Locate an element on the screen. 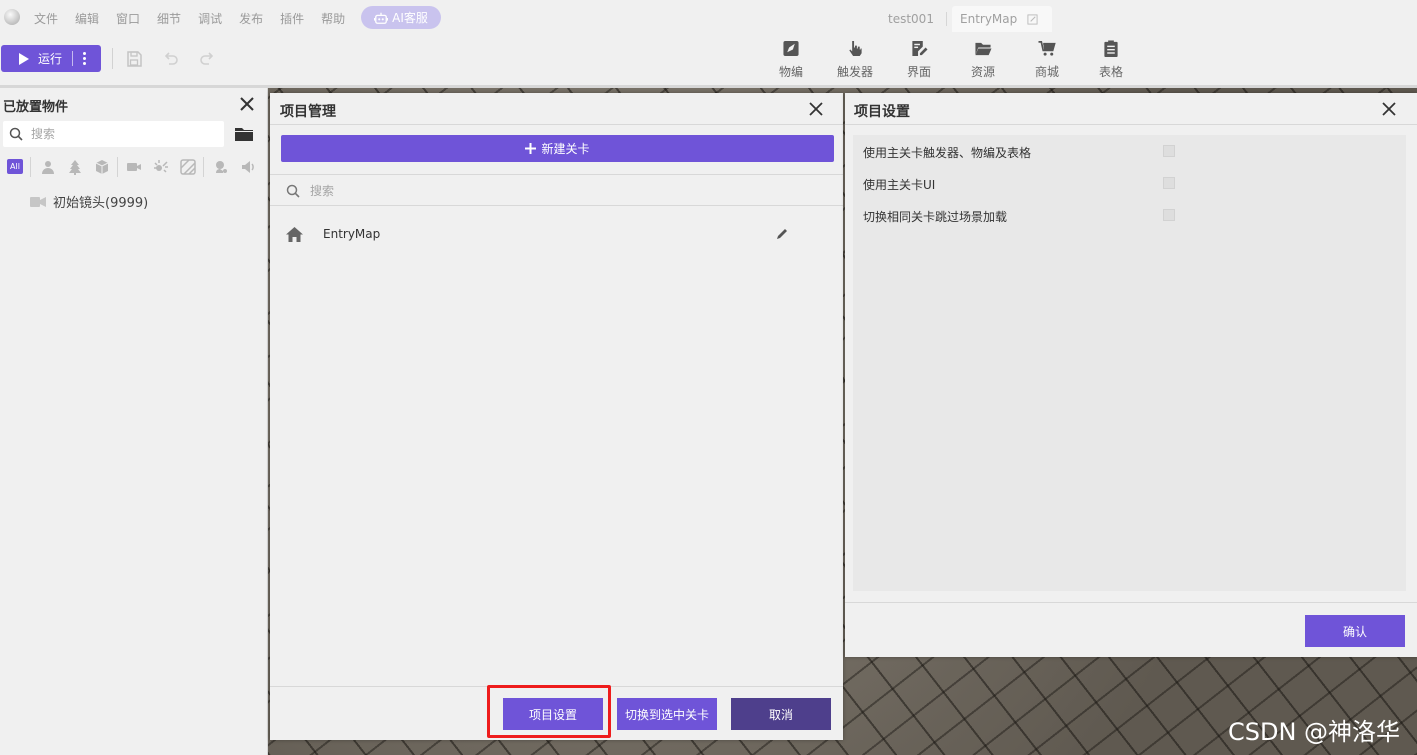 This screenshot has height=755, width=1417. tool-table: 表格 is located at coordinates (1111, 60).